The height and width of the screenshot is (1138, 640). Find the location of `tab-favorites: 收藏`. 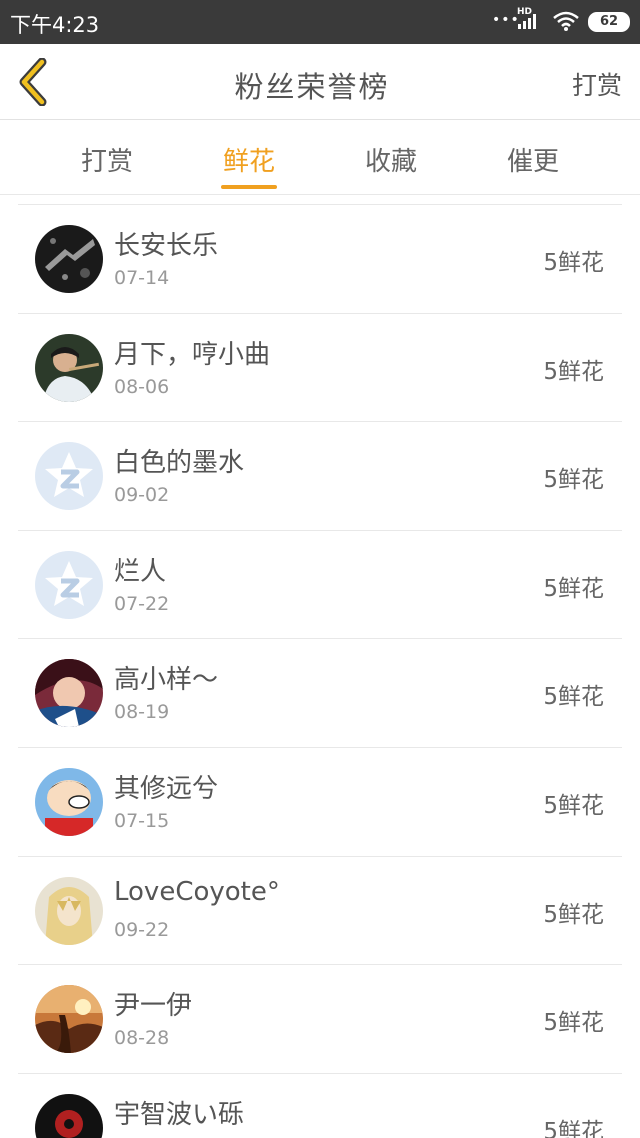

tab-favorites: 收藏 is located at coordinates (391, 159).